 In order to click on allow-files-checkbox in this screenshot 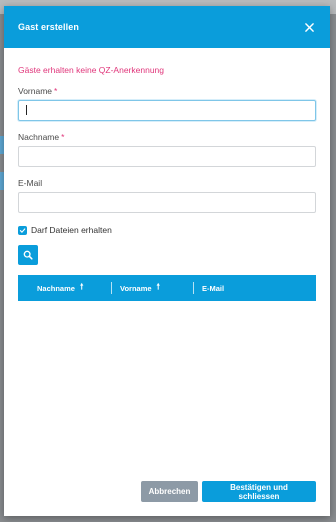, I will do `click(22, 230)`.